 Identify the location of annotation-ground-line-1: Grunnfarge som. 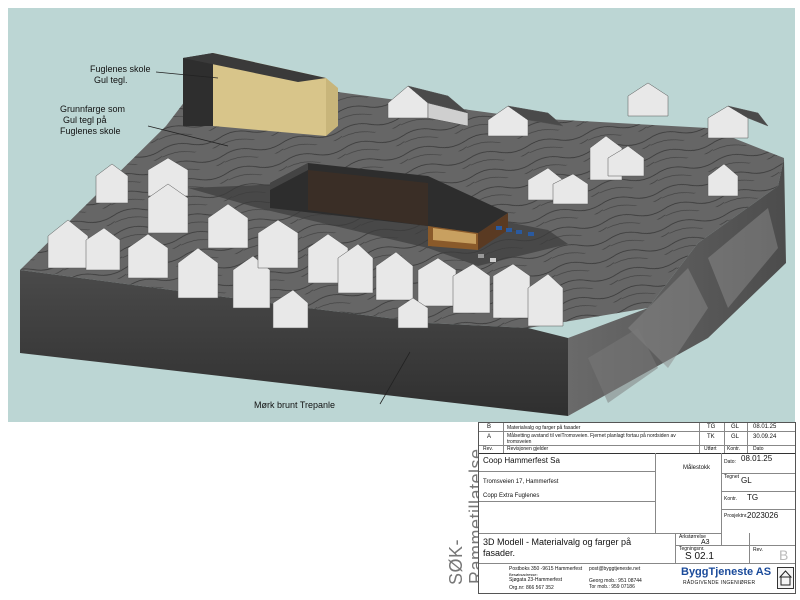
(93, 109).